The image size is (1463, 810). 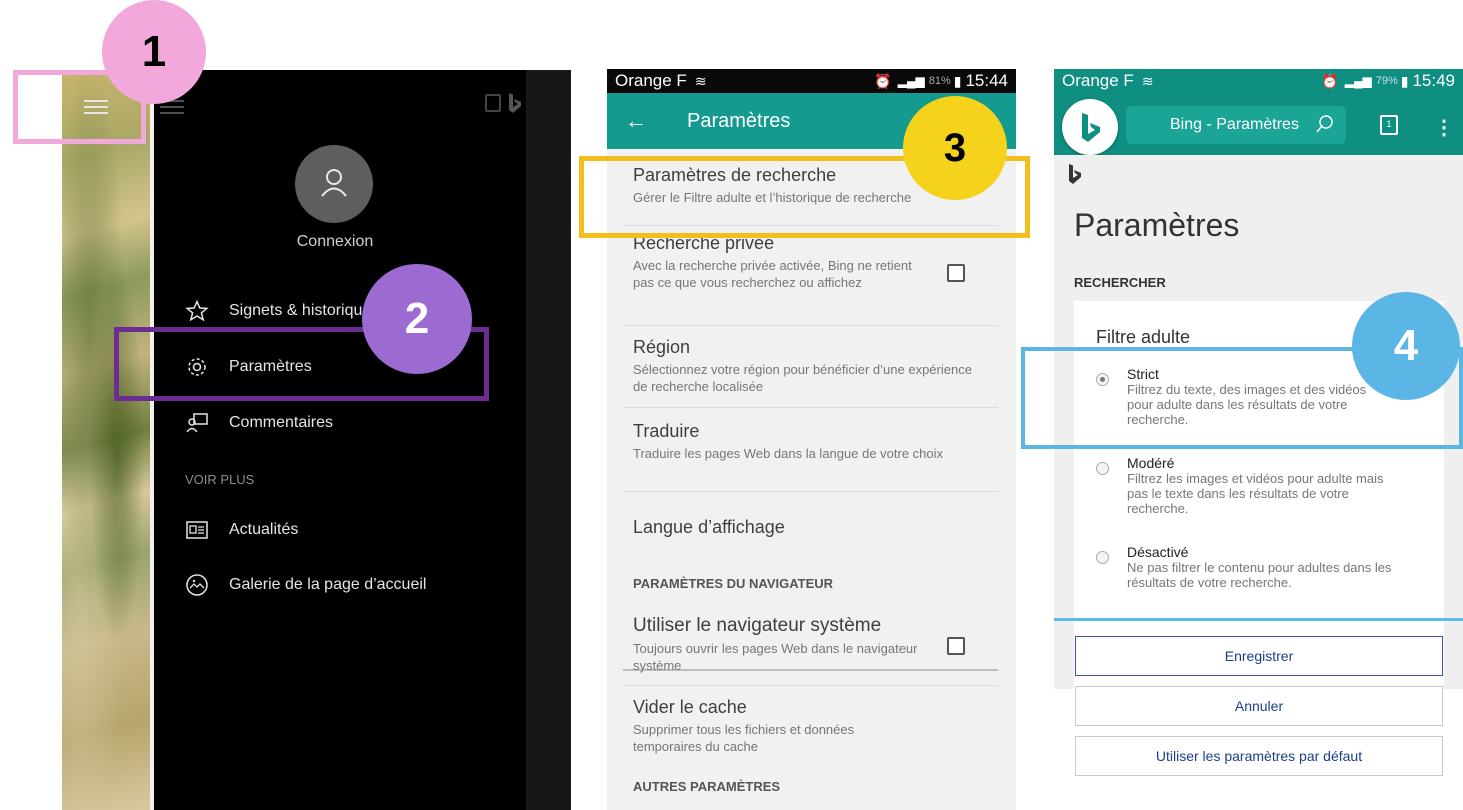 What do you see at coordinates (1433, 80) in the screenshot?
I see `clock: 15:49` at bounding box center [1433, 80].